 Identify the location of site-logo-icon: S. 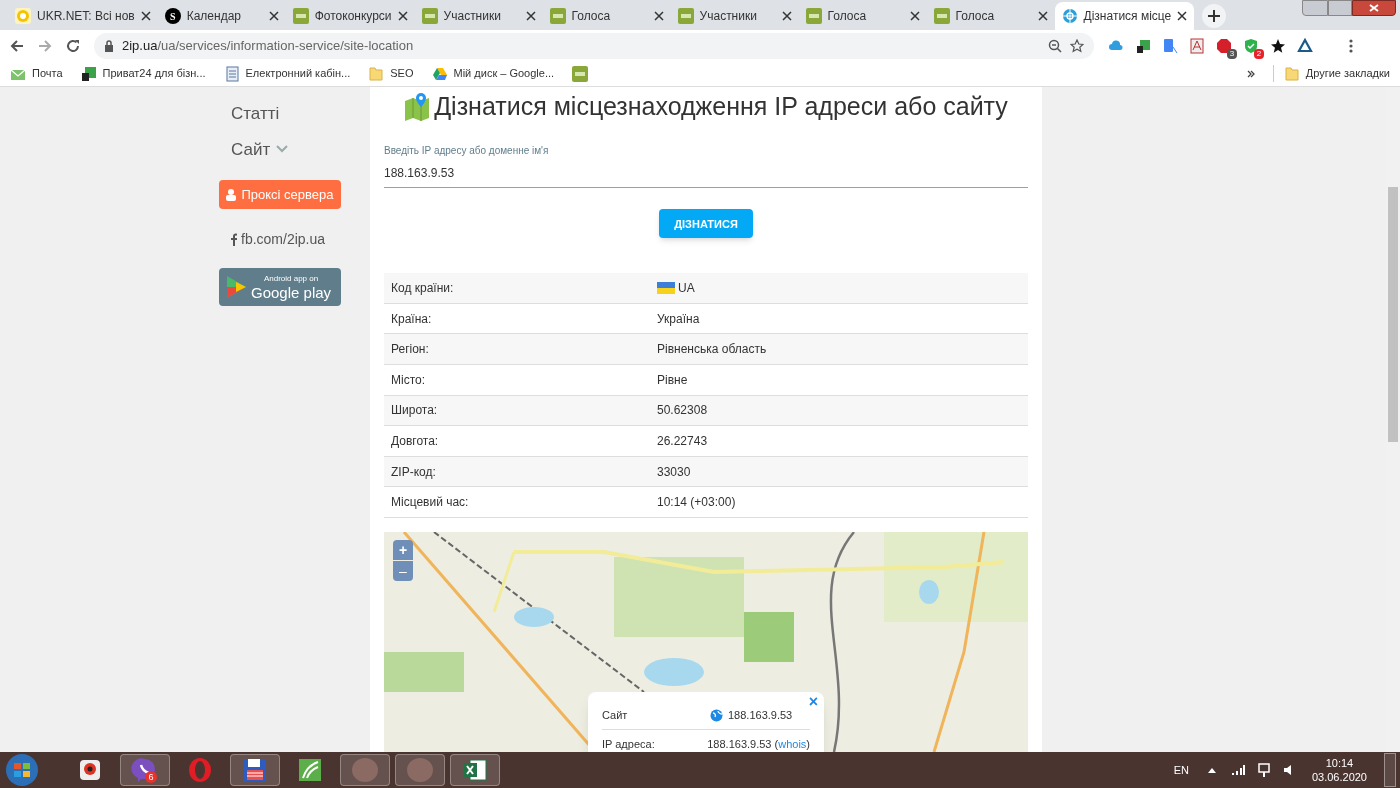
(172, 16).